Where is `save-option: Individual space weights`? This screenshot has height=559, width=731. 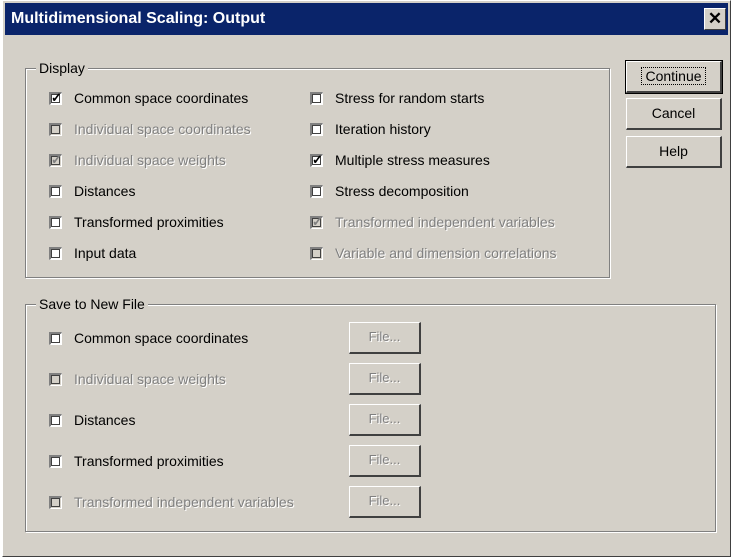 save-option: Individual space weights is located at coordinates (137, 379).